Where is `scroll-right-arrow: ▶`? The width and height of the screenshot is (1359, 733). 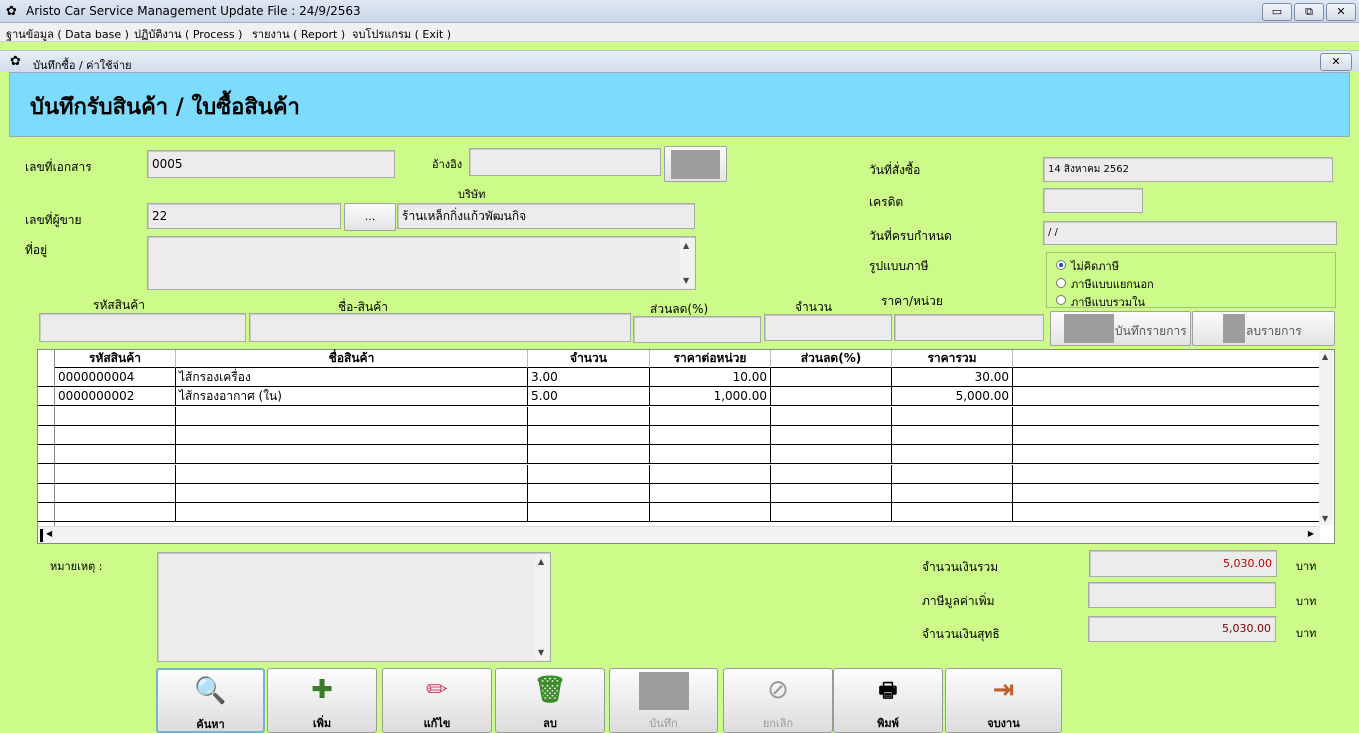 scroll-right-arrow: ▶ is located at coordinates (1311, 533).